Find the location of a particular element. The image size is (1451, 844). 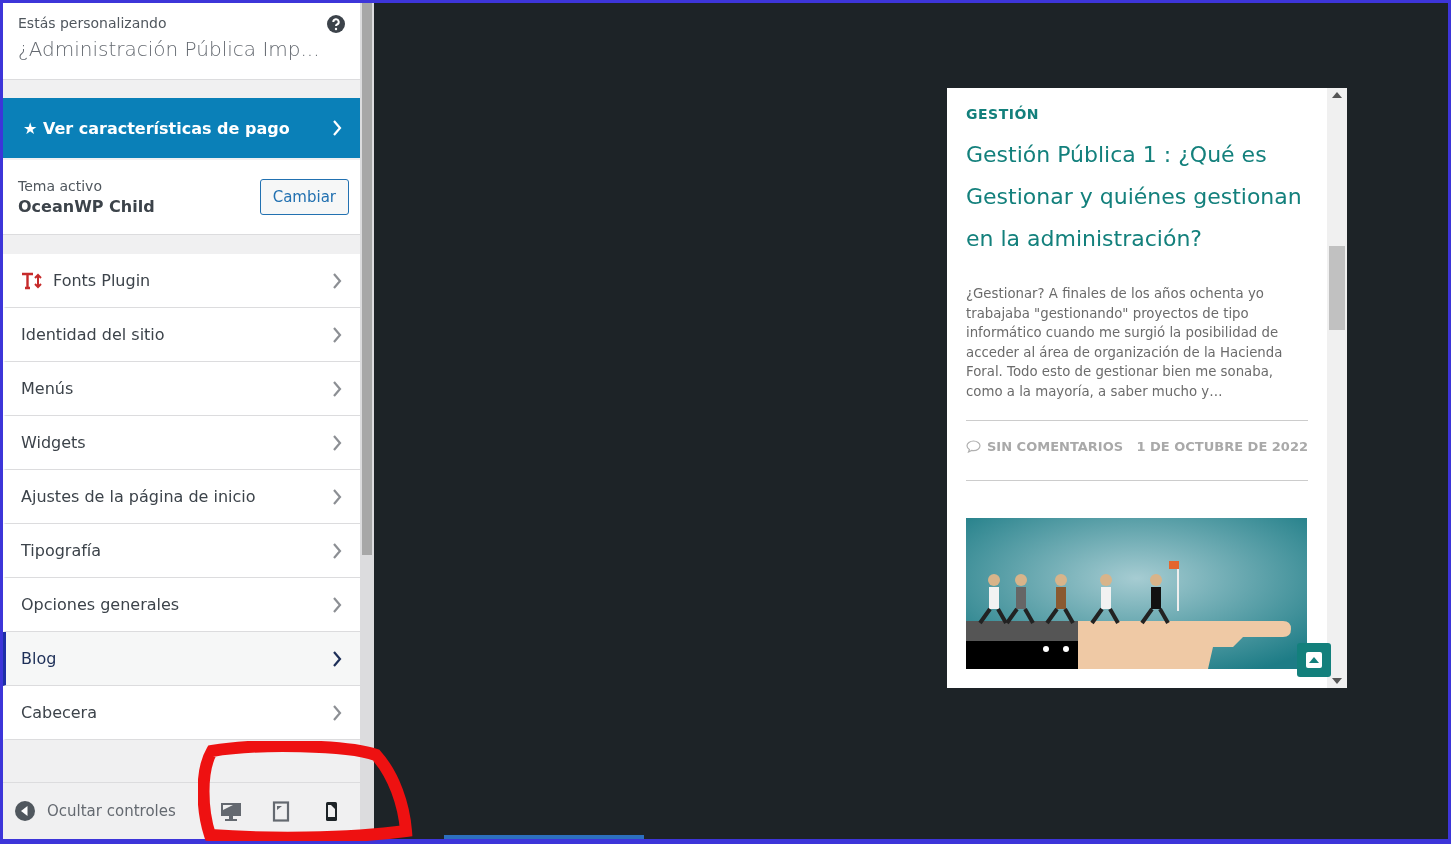

tablet-icon is located at coordinates (281, 811).